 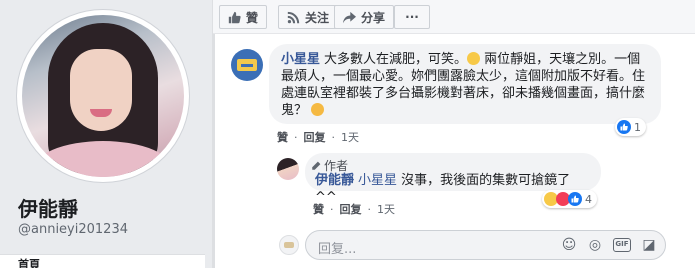 What do you see at coordinates (29, 263) in the screenshot?
I see `profile-tab-label: 首頁` at bounding box center [29, 263].